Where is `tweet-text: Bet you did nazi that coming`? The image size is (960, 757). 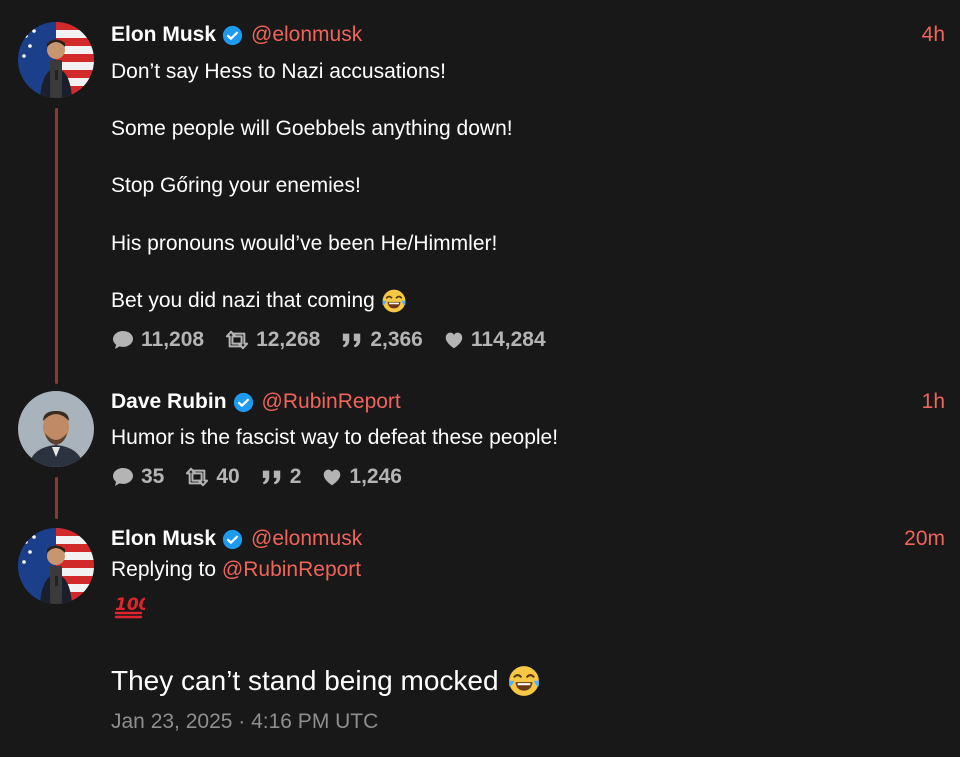 tweet-text: Bet you did nazi that coming is located at coordinates (259, 300).